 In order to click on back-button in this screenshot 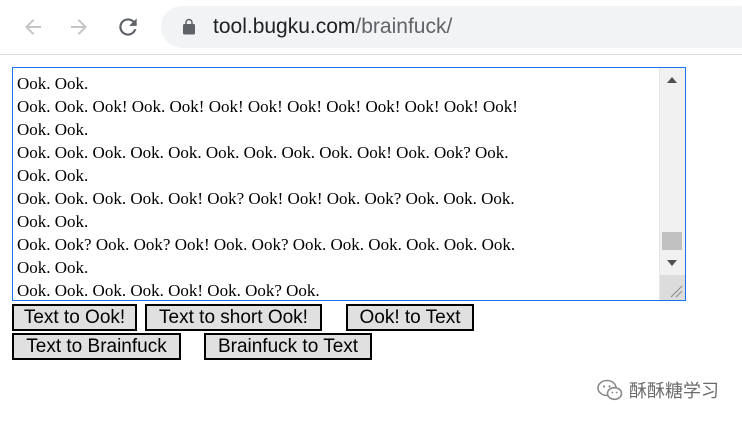, I will do `click(33, 27)`.